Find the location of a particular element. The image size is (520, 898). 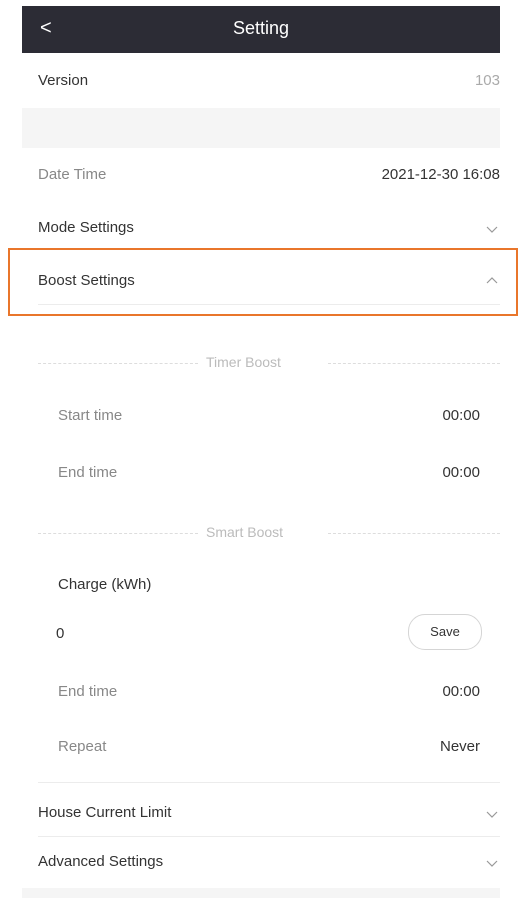

repeat-label: Repeat is located at coordinates (82, 746).